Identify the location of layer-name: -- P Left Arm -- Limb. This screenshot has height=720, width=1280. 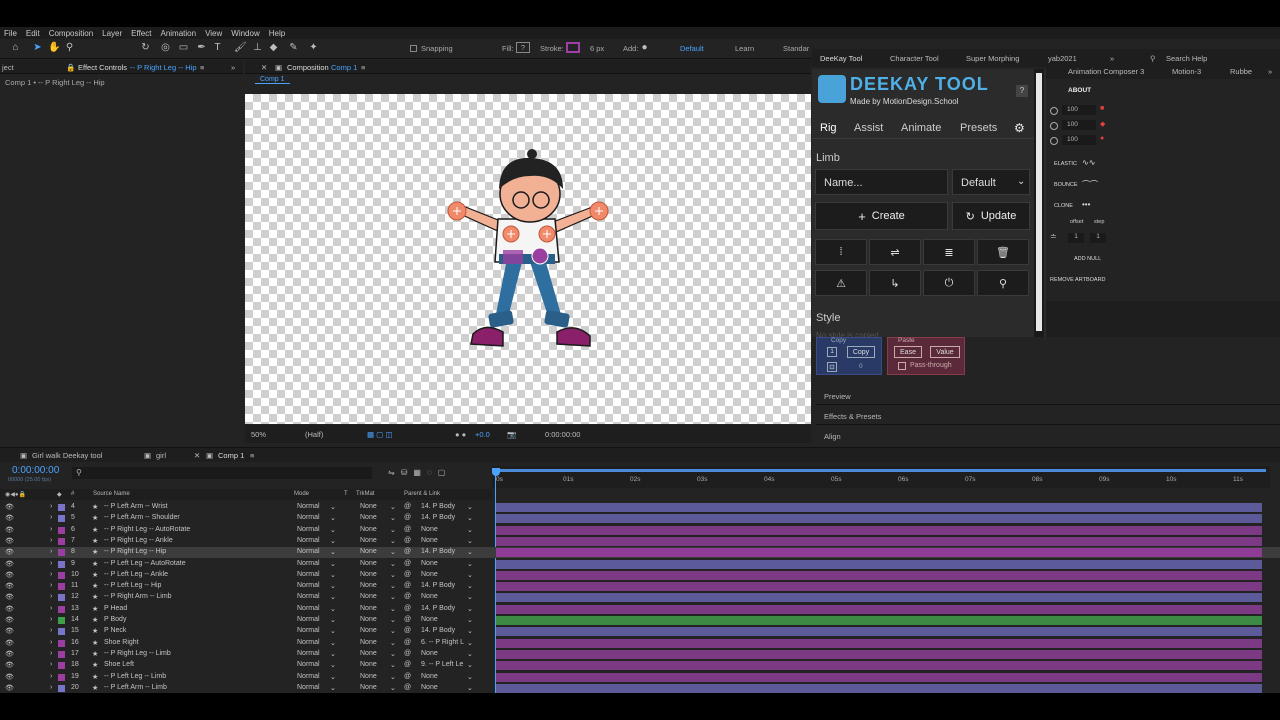
(135, 687).